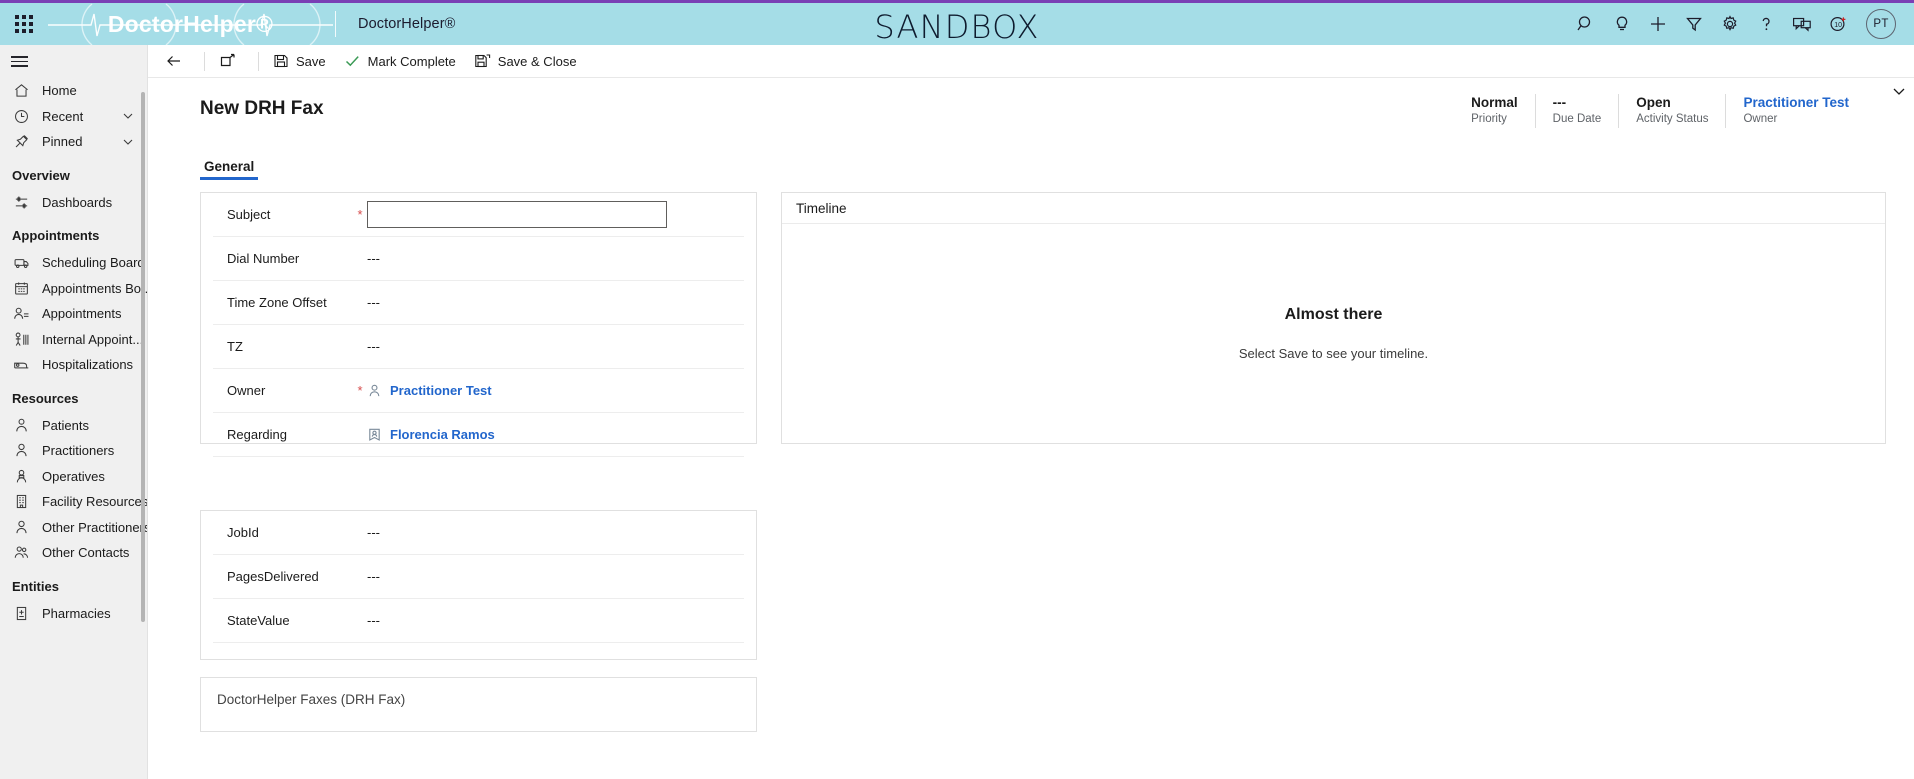 This screenshot has width=1914, height=779. I want to click on back-arrow-icon, so click(174, 61).